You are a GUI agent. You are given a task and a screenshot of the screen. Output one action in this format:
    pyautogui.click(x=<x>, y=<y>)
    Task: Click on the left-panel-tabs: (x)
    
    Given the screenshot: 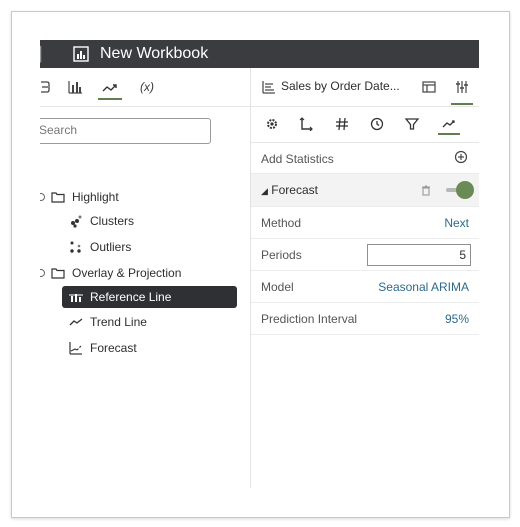 What is the action you would take?
    pyautogui.click(x=145, y=87)
    